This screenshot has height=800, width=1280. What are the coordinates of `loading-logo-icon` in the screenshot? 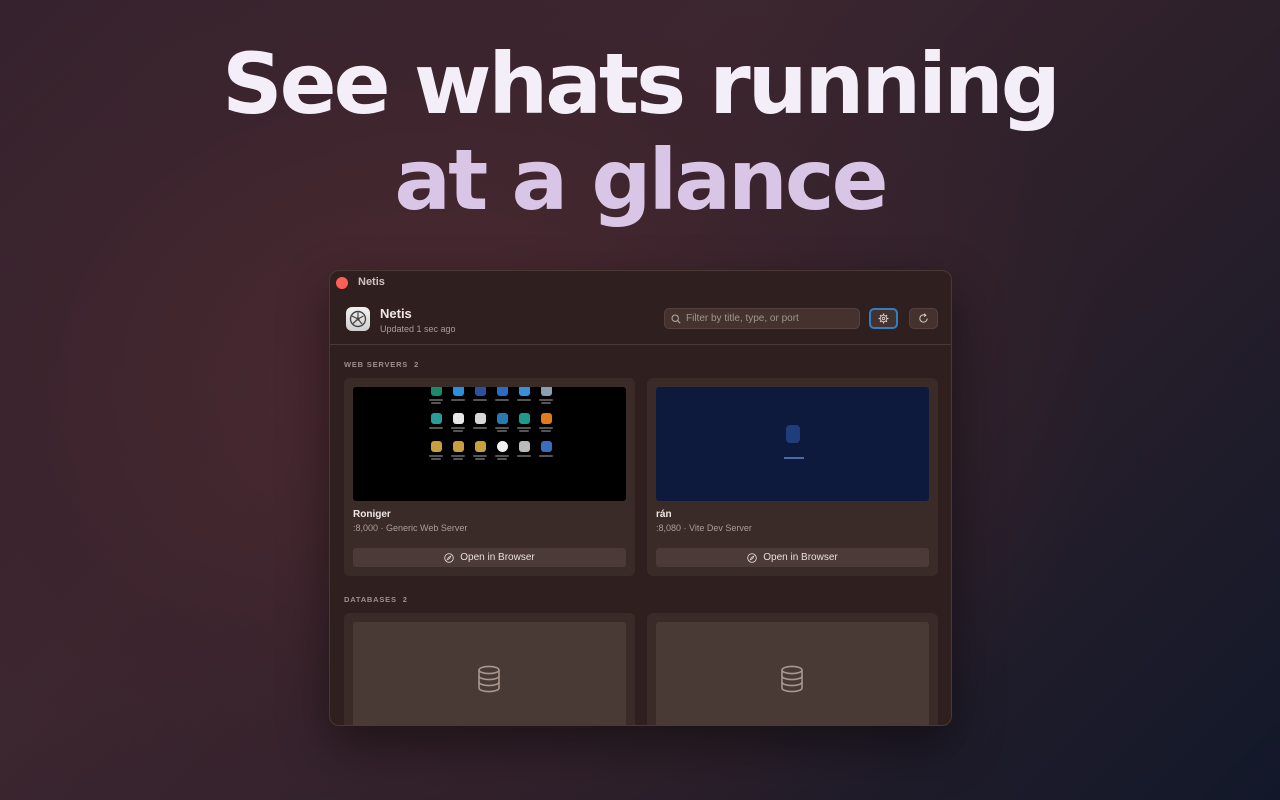 It's located at (793, 434).